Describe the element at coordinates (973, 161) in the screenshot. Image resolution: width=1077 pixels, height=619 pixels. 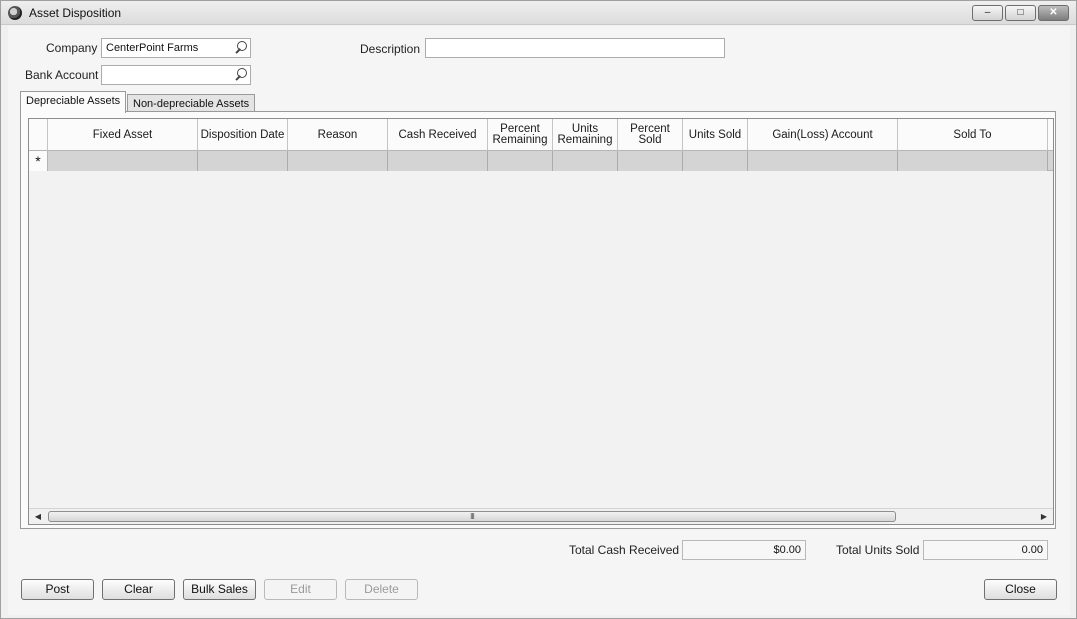
I see `new-row-sold-to-cell` at that location.